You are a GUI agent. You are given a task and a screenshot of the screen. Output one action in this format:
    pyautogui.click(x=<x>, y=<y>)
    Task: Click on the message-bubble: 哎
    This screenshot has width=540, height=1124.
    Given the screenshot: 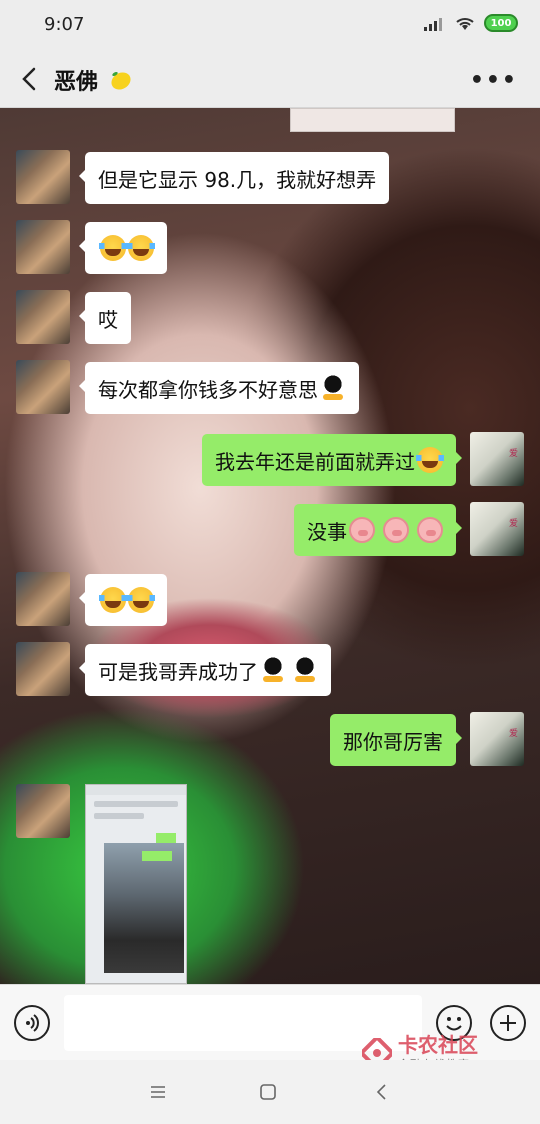 What is the action you would take?
    pyautogui.click(x=105, y=318)
    